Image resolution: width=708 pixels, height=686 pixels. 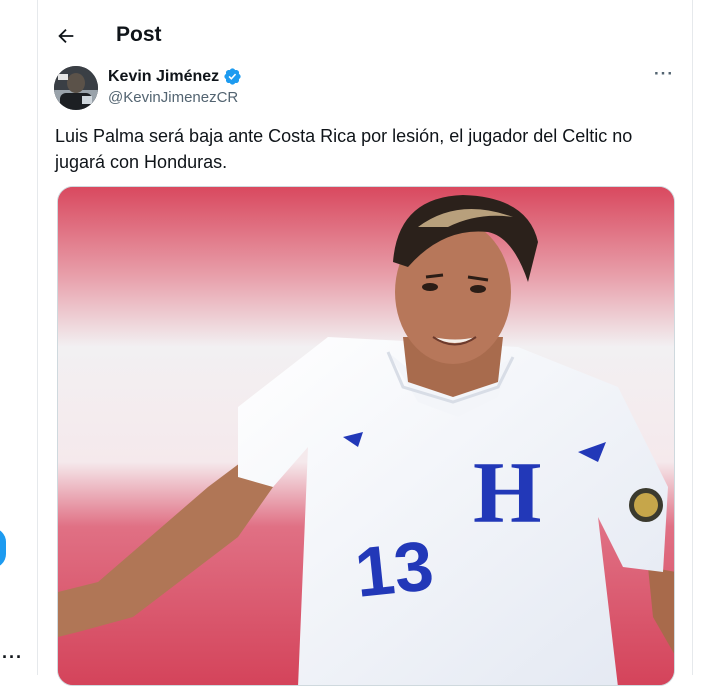 I want to click on post-compose-button, so click(x=3, y=548).